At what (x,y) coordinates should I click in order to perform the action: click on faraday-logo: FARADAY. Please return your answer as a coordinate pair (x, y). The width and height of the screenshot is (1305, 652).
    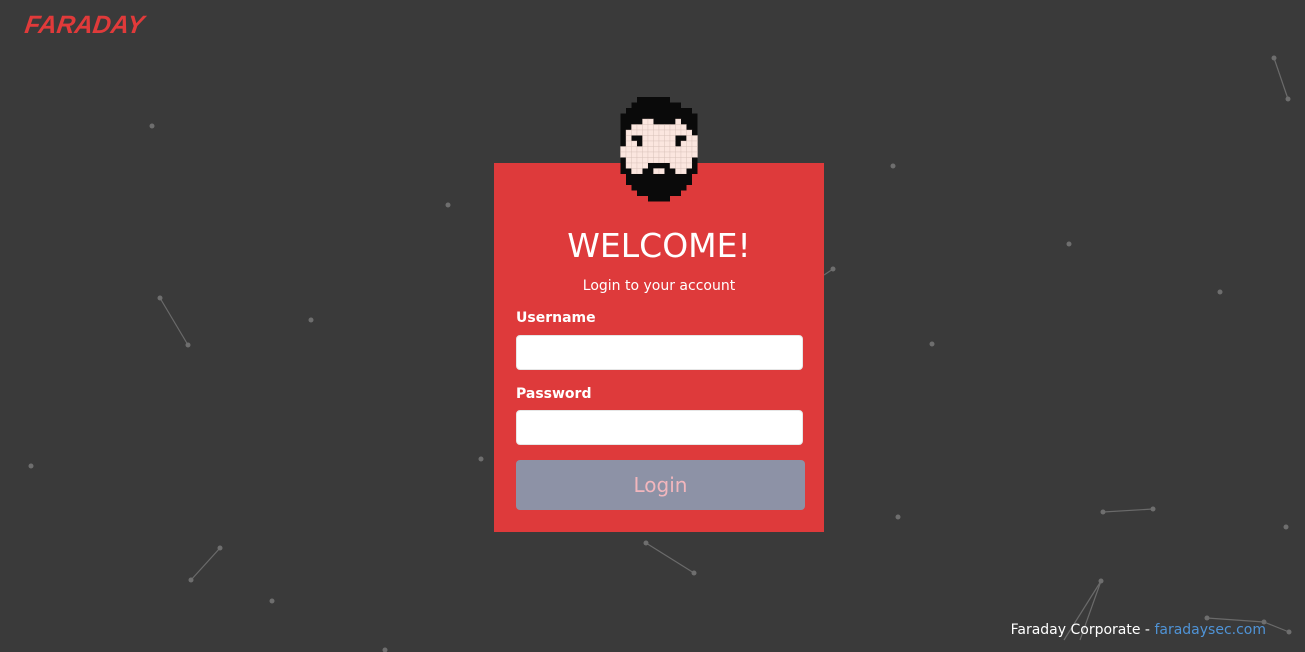
    Looking at the image, I should click on (84, 25).